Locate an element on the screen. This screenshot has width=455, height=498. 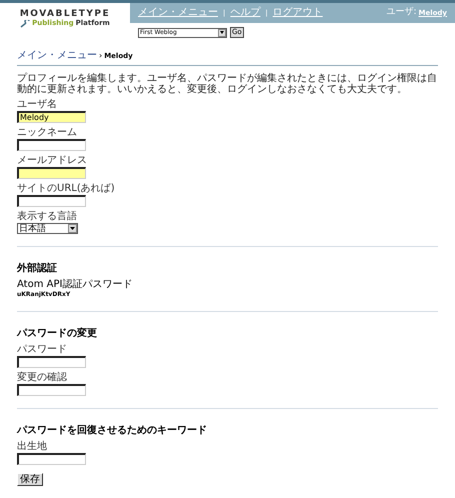
section-heading: パスワードを回復させるためのキーワード is located at coordinates (112, 431).